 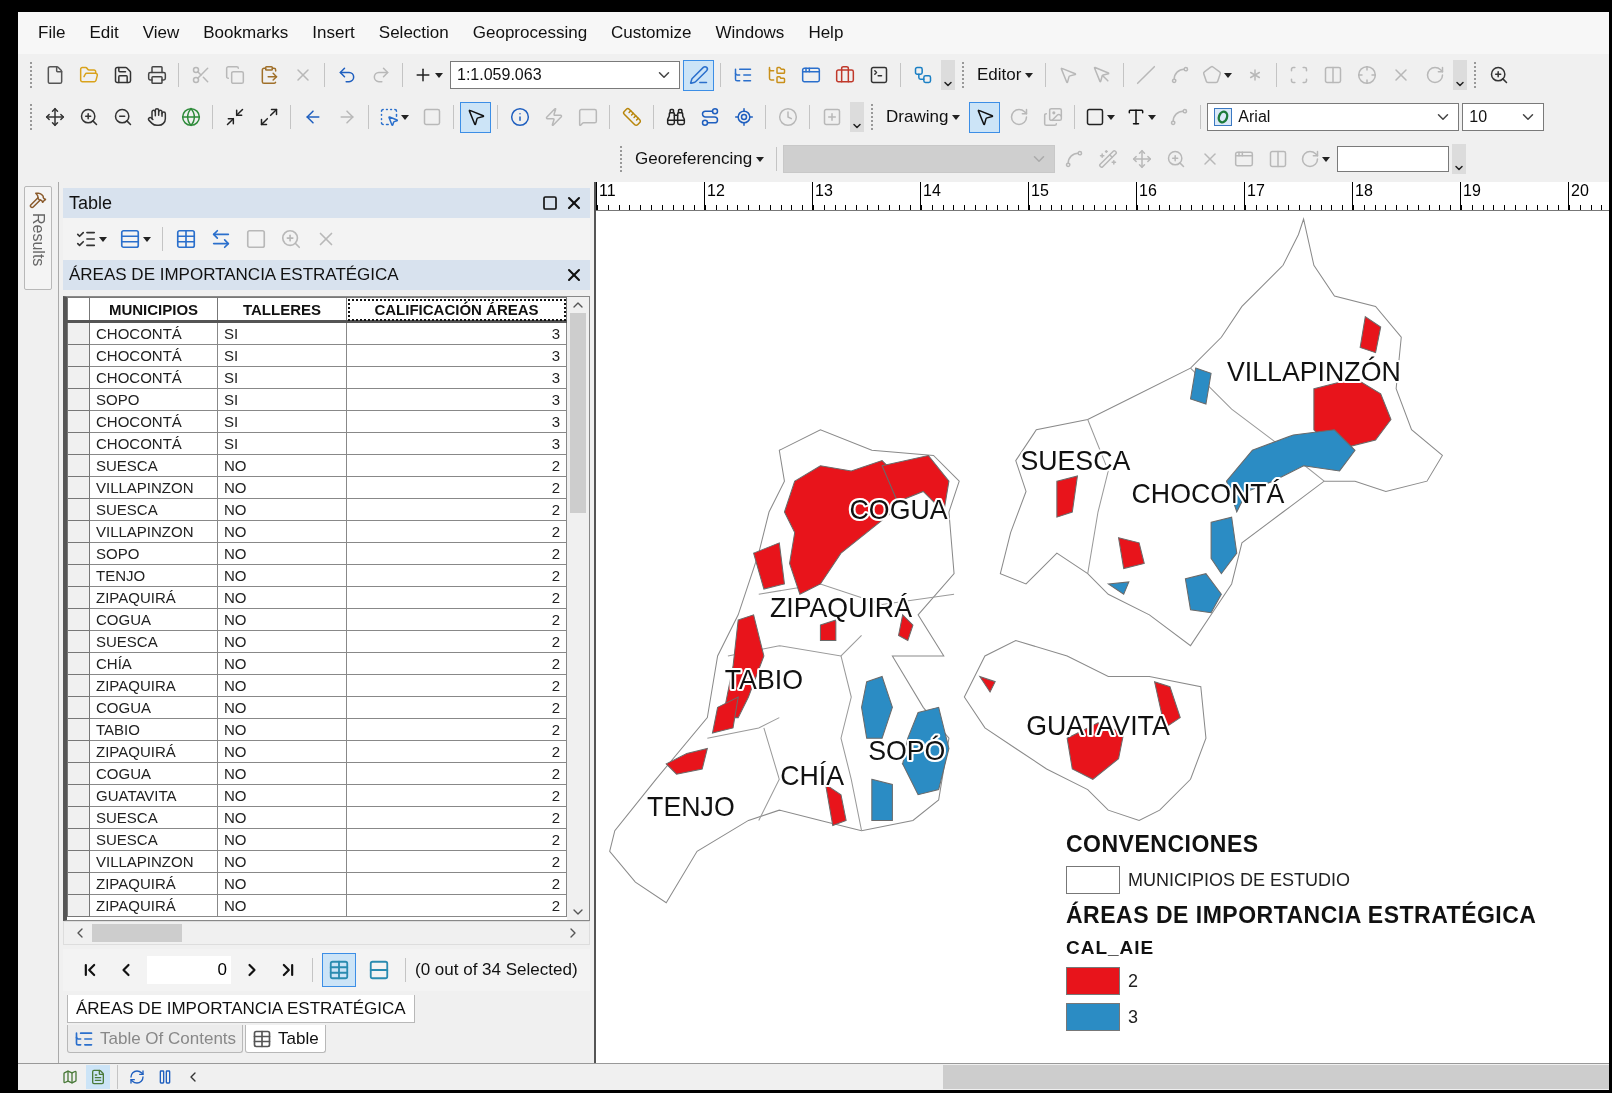 What do you see at coordinates (333, 33) in the screenshot?
I see `menu-item: Insert` at bounding box center [333, 33].